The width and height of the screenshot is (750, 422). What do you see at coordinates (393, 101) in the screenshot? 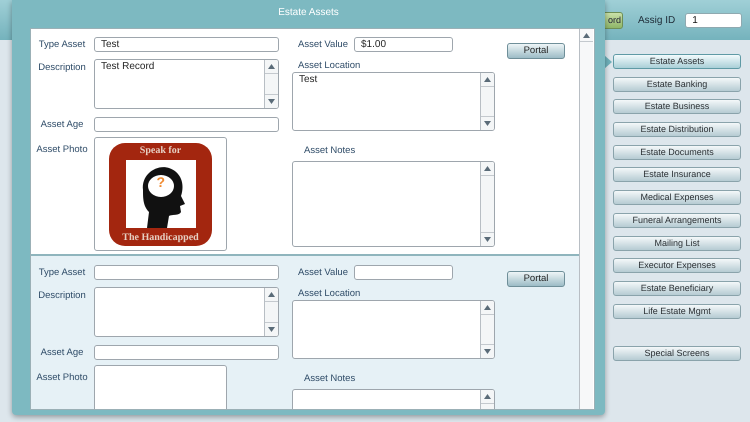
I see `asset-location-field: Test` at bounding box center [393, 101].